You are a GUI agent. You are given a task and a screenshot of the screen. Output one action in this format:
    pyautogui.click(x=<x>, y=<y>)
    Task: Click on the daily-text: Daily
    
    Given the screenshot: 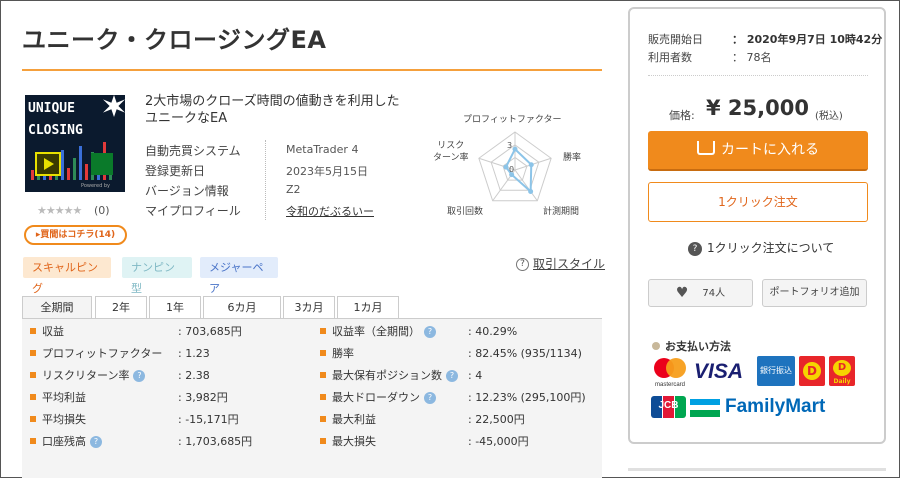 What is the action you would take?
    pyautogui.click(x=842, y=381)
    